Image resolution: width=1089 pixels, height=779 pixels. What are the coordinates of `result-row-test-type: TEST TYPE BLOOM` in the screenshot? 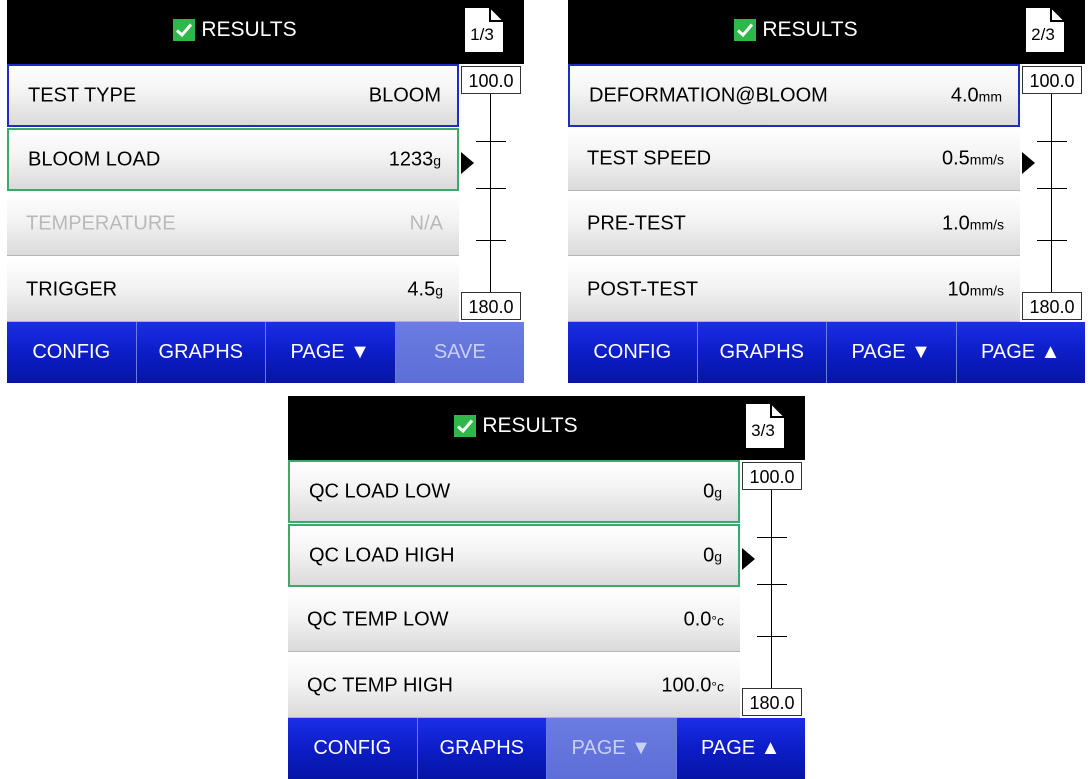 It's located at (233, 95).